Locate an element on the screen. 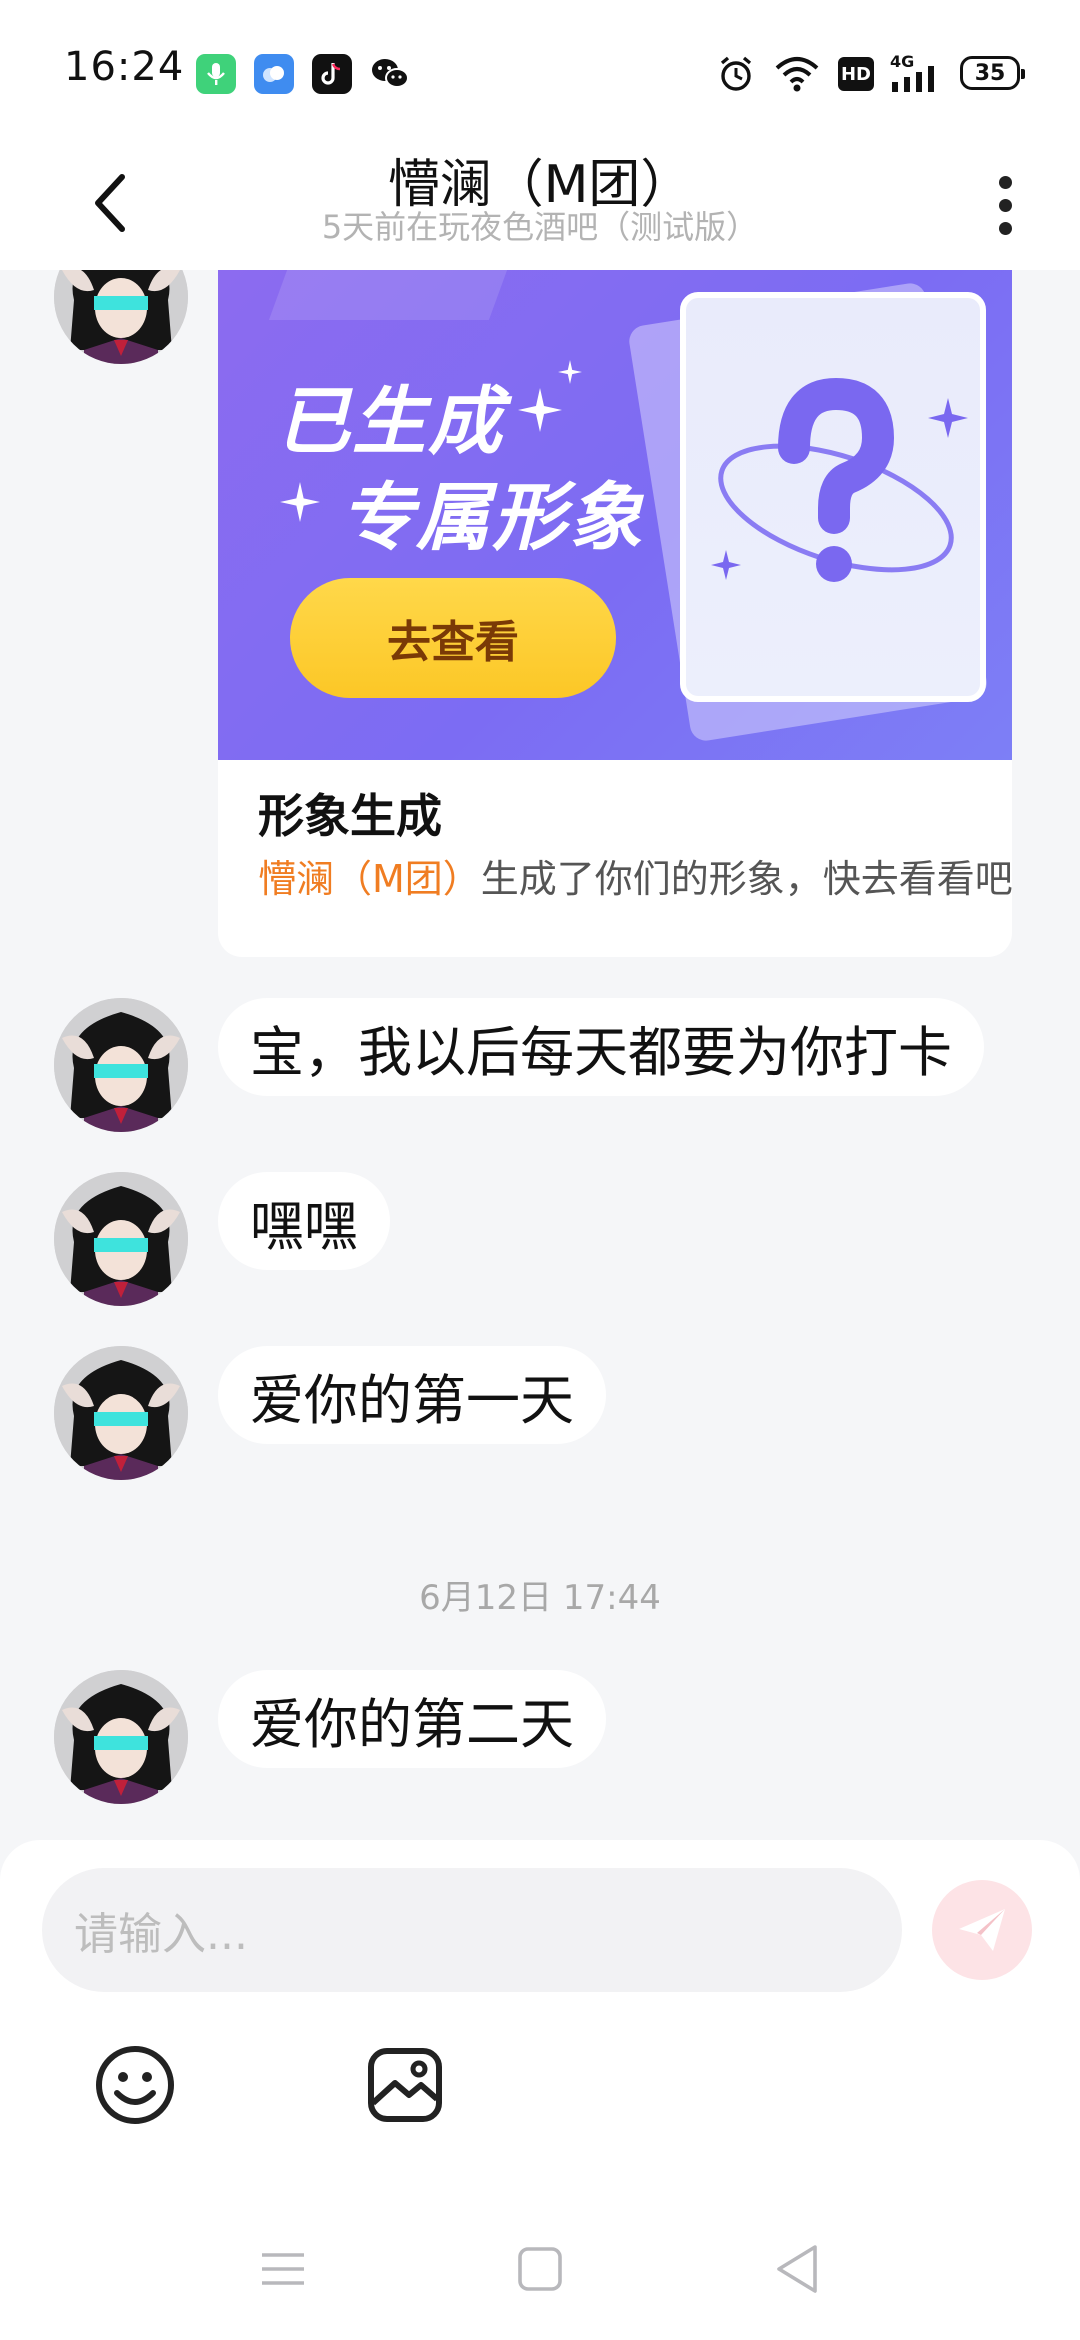 This screenshot has height=2340, width=1080. home-button is located at coordinates (540, 2269).